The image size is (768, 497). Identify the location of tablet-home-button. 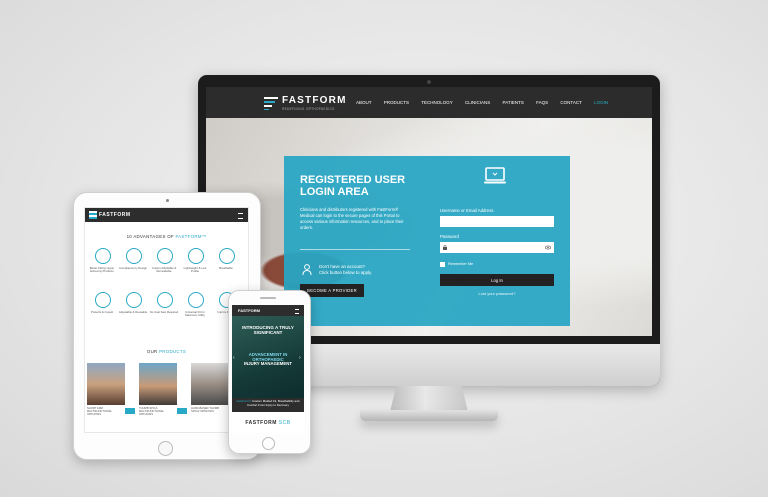
(165, 448).